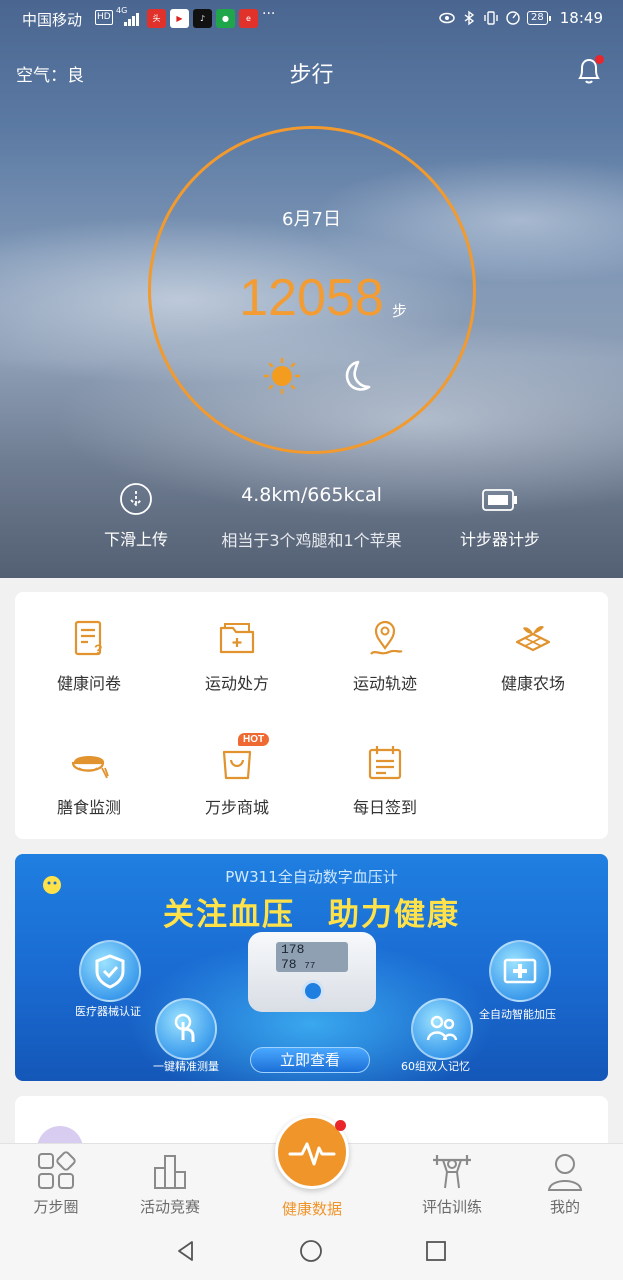 The height and width of the screenshot is (1280, 623). Describe the element at coordinates (386, 637) in the screenshot. I see `location-track-icon` at that location.